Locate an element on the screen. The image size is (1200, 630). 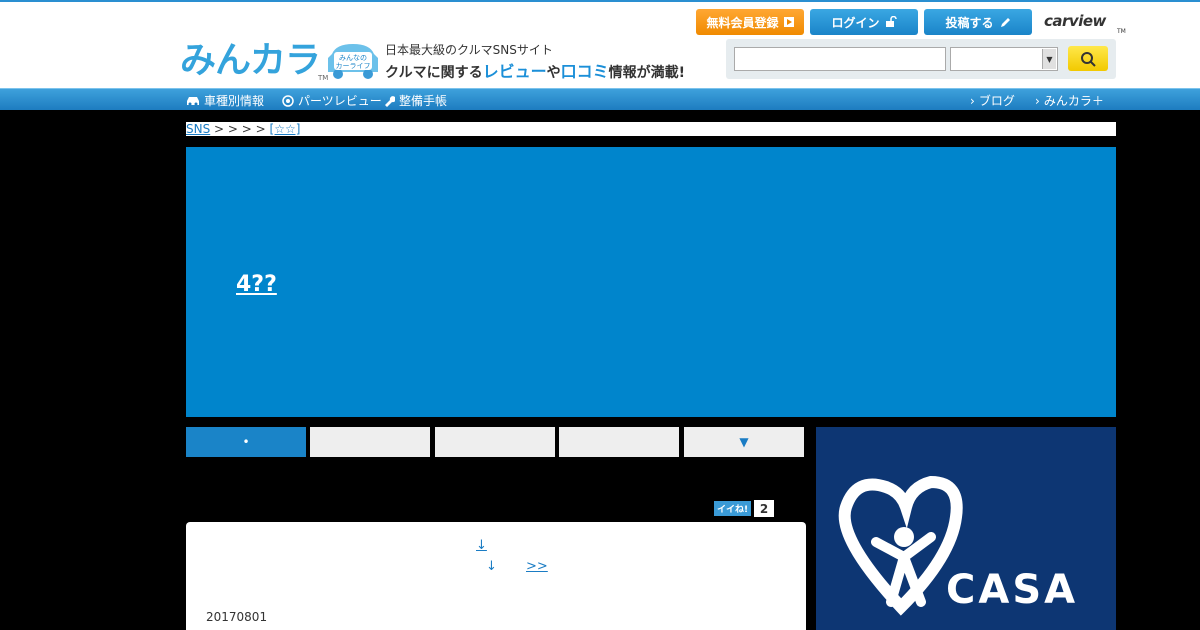
search-input is located at coordinates (840, 59).